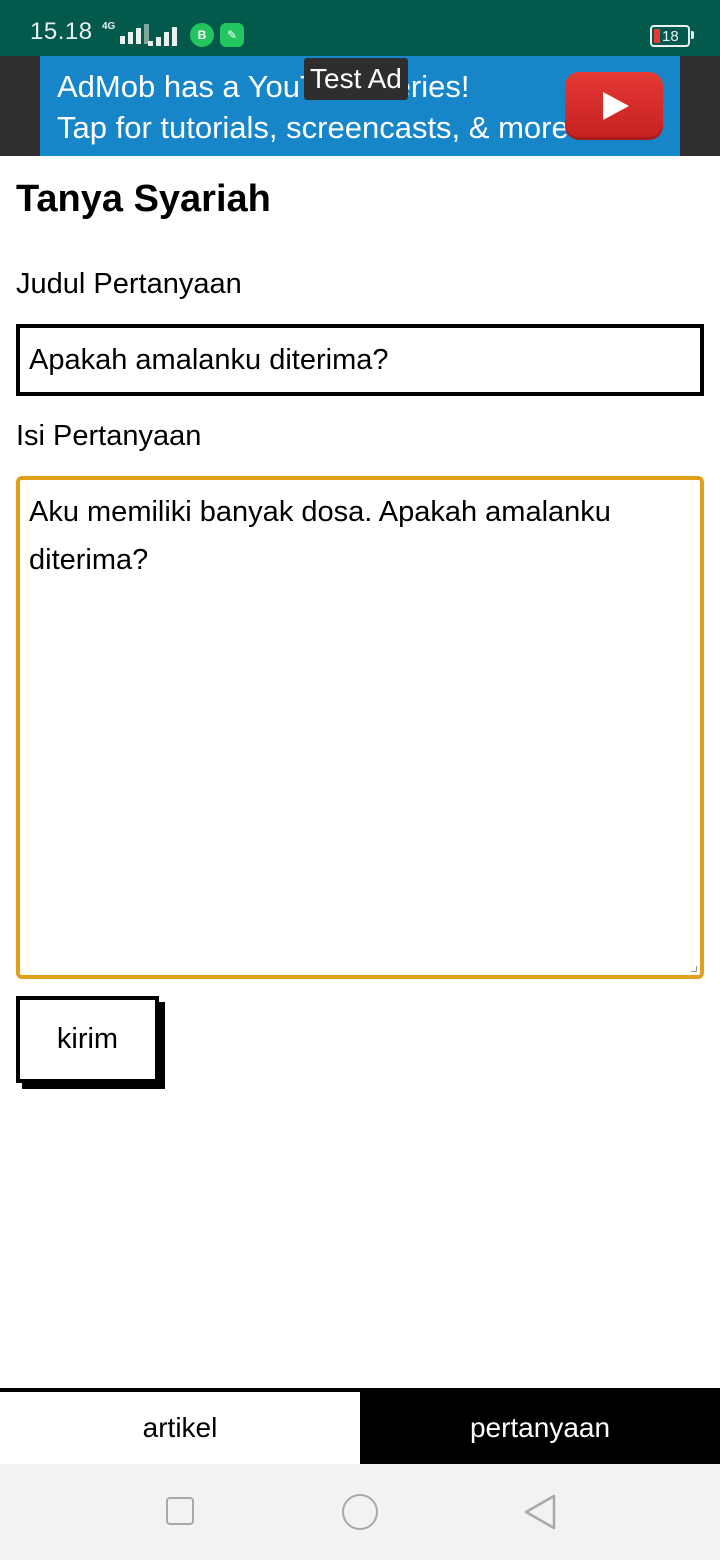 The height and width of the screenshot is (1560, 720). I want to click on youtube-play-icon, so click(614, 106).